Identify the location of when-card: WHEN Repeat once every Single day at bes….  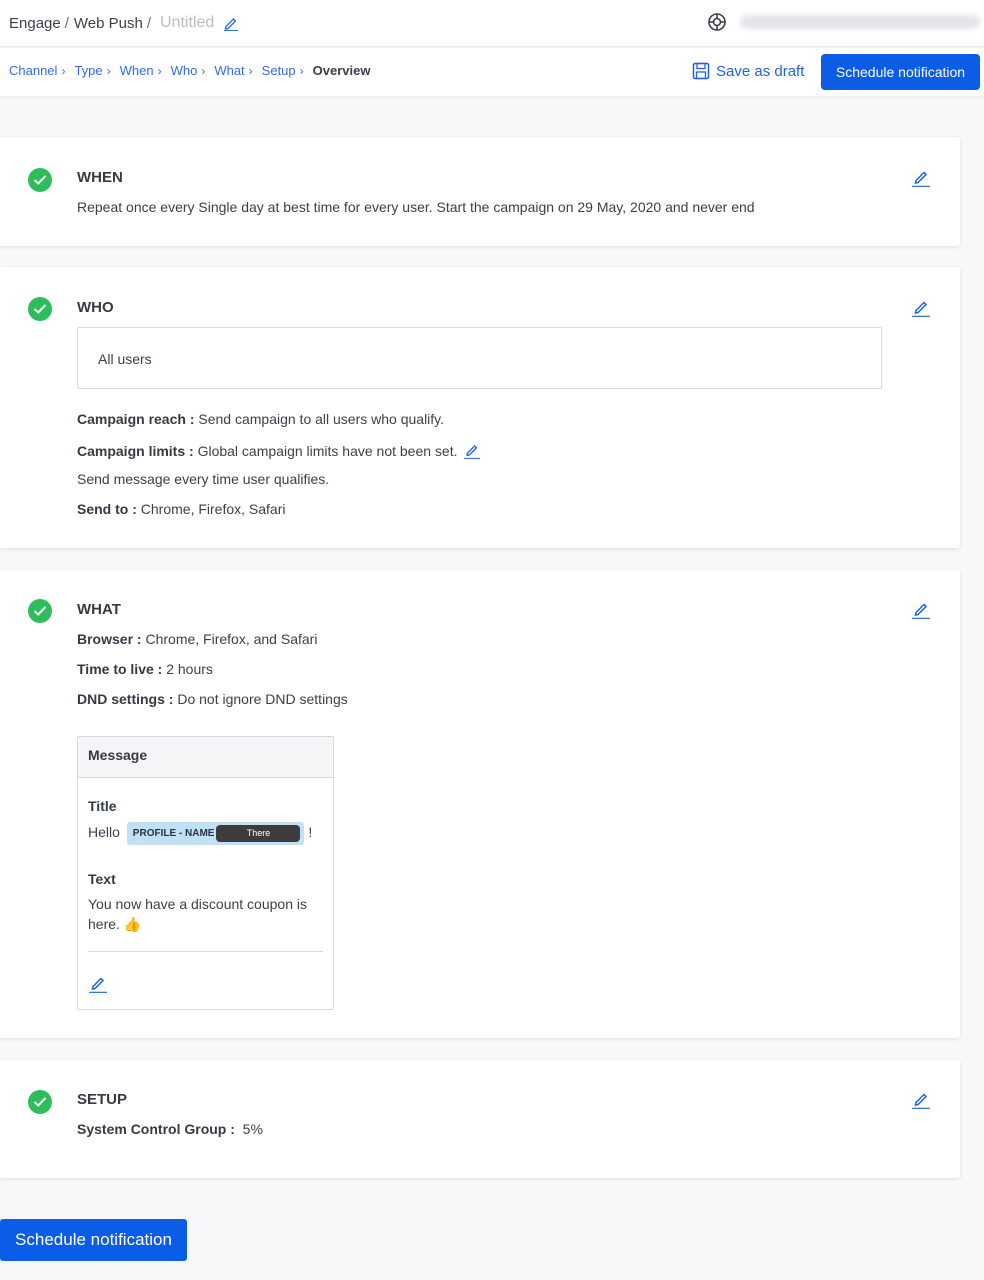
(480, 191).